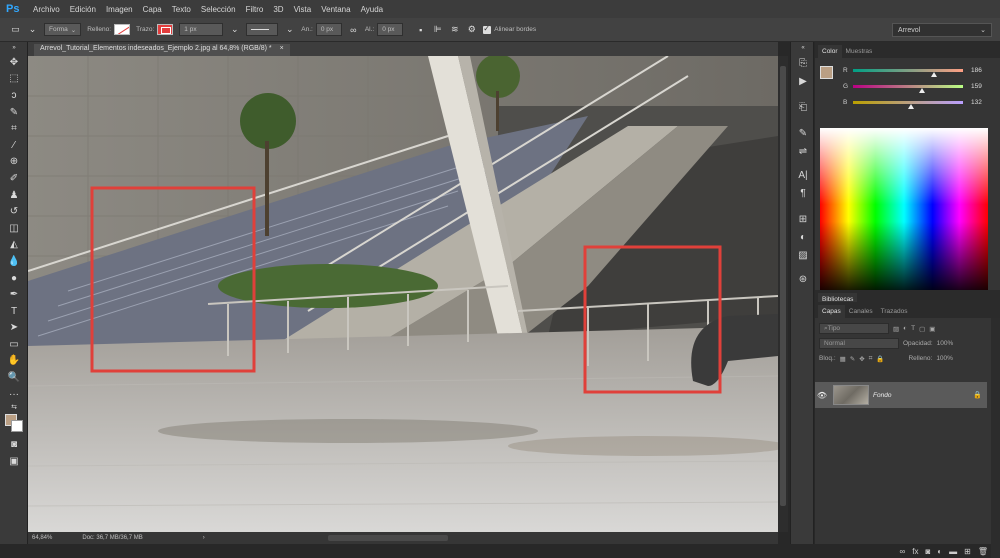  What do you see at coordinates (983, 551) in the screenshot?
I see `trash-icon: 🗑` at bounding box center [983, 551].